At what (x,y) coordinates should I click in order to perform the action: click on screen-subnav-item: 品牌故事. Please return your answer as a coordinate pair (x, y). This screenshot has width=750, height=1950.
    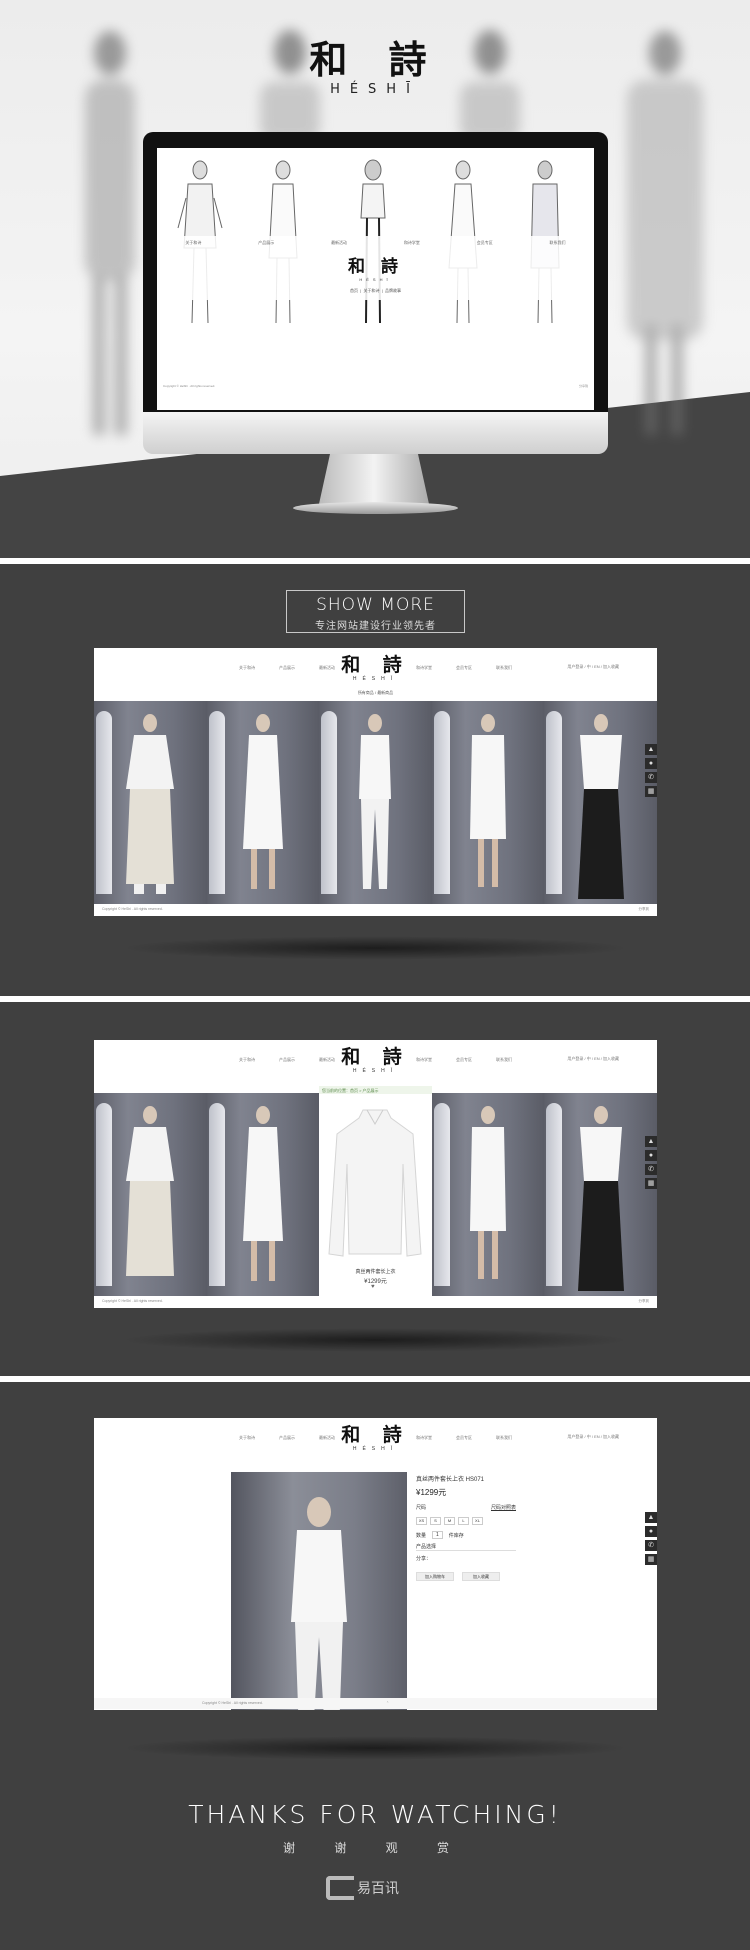
    Looking at the image, I should click on (393, 290).